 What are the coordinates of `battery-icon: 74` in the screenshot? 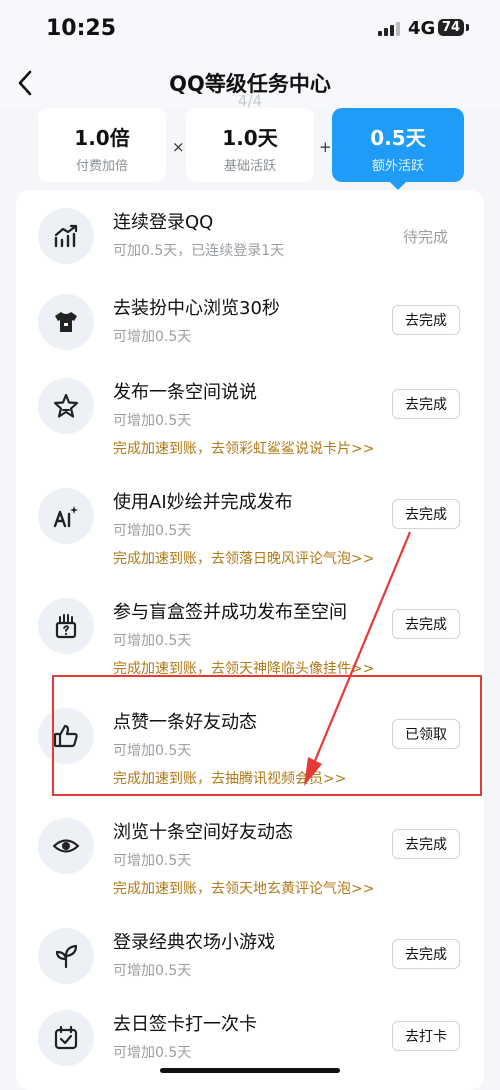 It's located at (451, 27).